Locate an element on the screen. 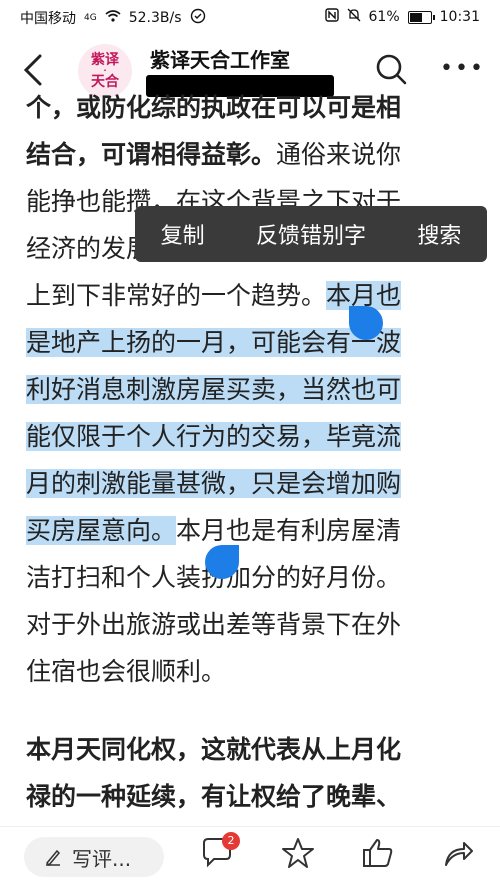 Image resolution: width=500 pixels, height=889 pixels. more-icon: ••• is located at coordinates (462, 68).